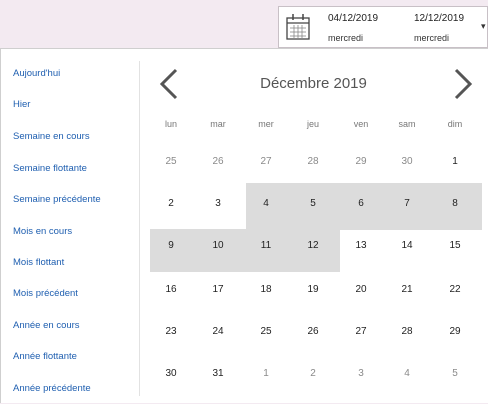 The image size is (488, 404). Describe the element at coordinates (313, 246) in the screenshot. I see `day-cell: 12` at that location.